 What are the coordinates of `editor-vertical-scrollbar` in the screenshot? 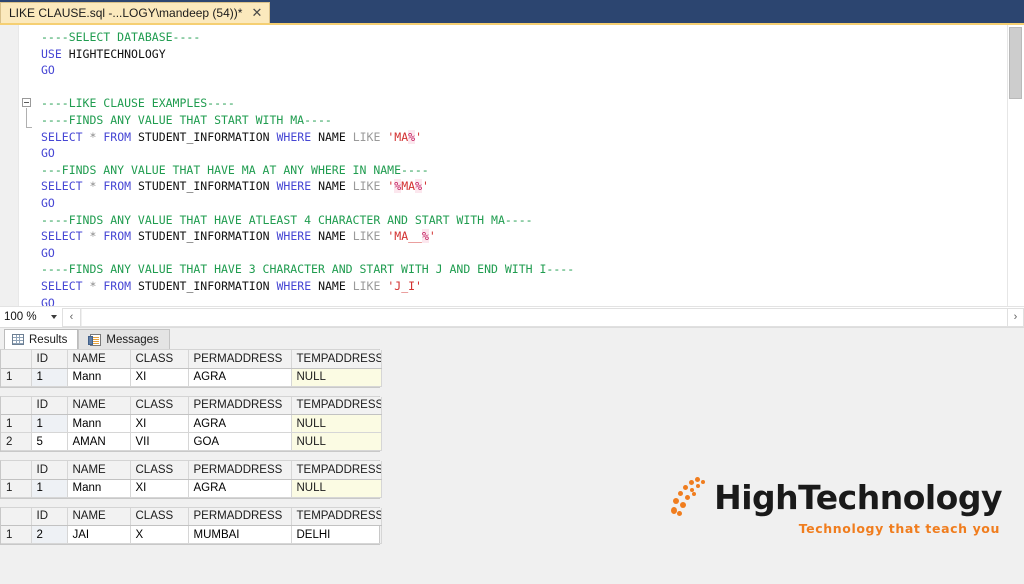 It's located at (1015, 165).